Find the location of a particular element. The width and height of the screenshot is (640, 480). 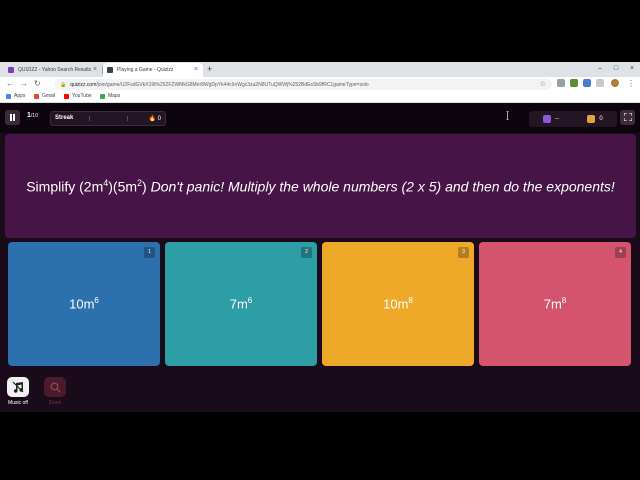

option-text: 10m6 is located at coordinates (84, 303).